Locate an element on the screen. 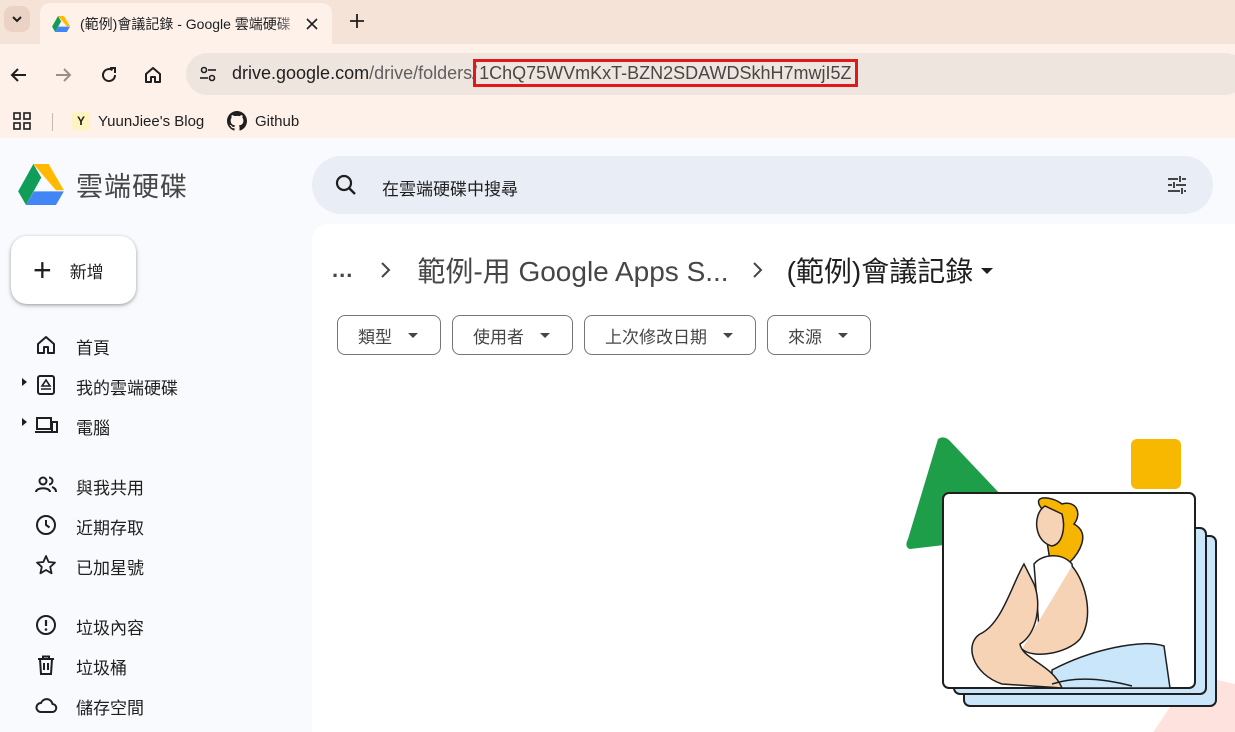  search-icon is located at coordinates (346, 185).